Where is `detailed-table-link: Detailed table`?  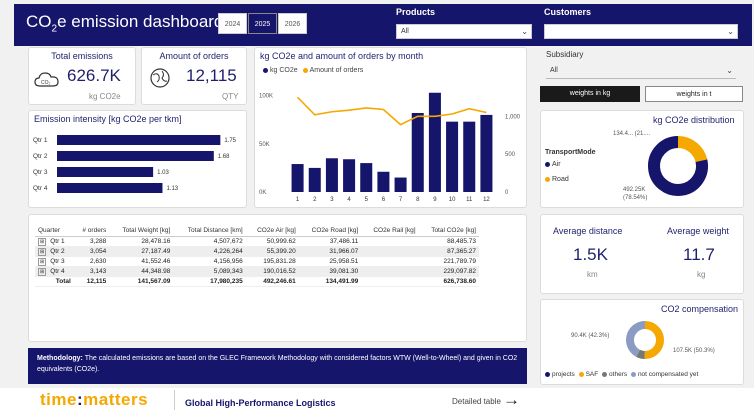 detailed-table-link: Detailed table is located at coordinates (476, 401).